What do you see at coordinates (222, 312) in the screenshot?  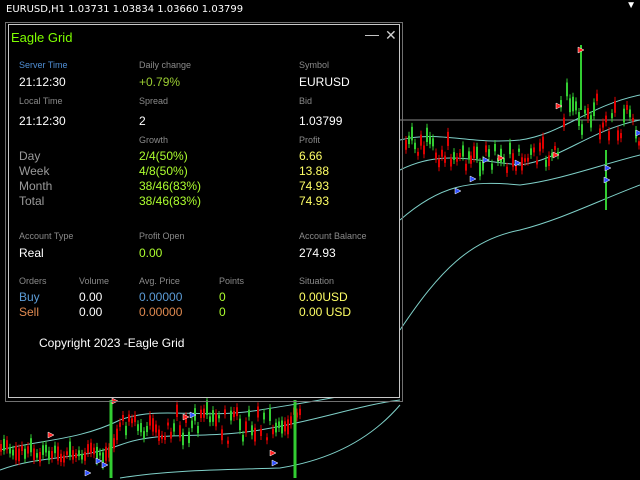 I see `sell-points-value: 0` at bounding box center [222, 312].